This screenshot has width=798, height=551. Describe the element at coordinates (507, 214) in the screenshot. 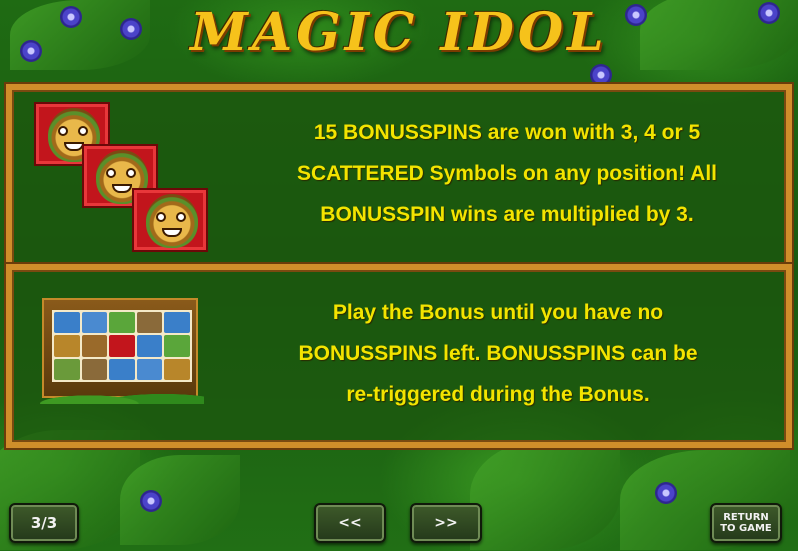

I see `text-line: BONUSSPIN wins are multiplied by 3.` at that location.